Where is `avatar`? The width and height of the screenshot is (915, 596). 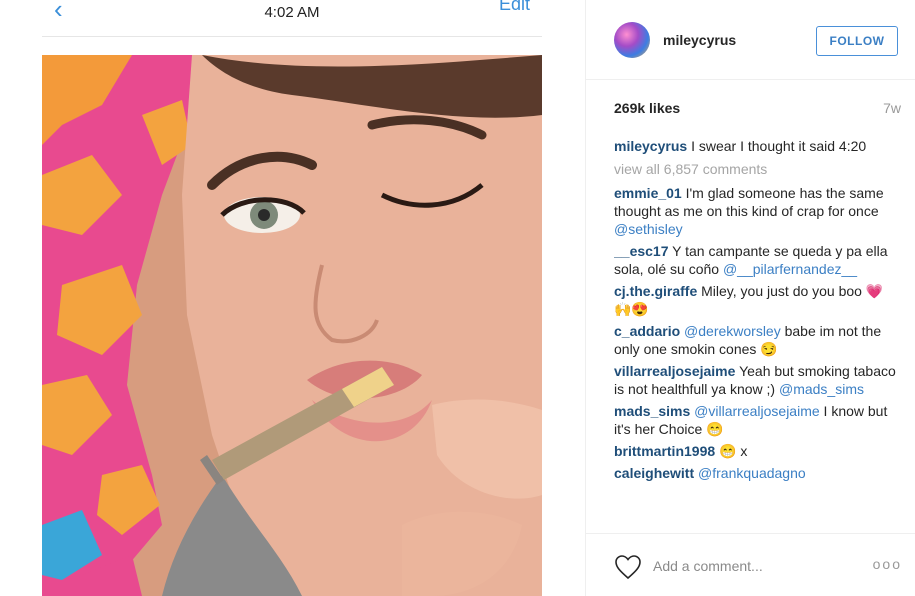
avatar is located at coordinates (632, 40).